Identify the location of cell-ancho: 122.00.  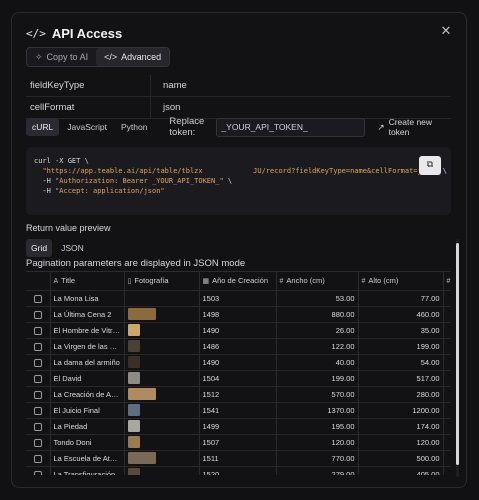
(317, 346).